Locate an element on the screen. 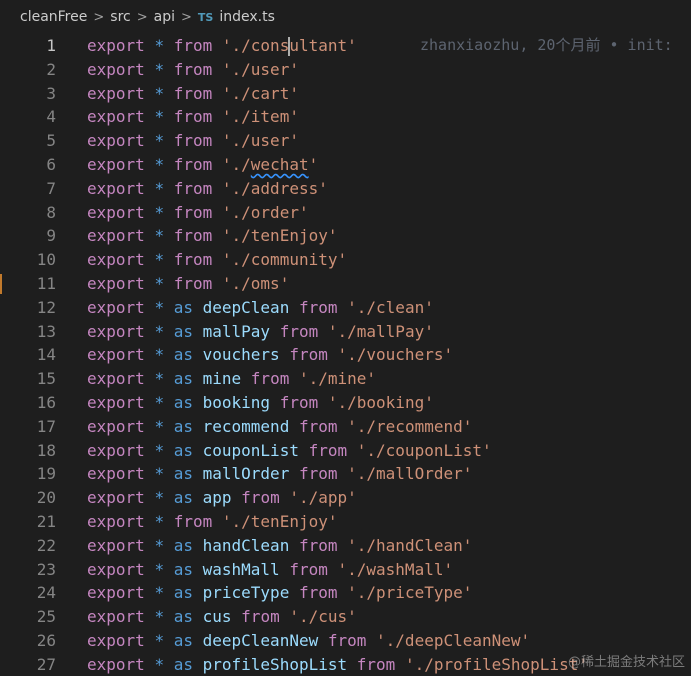  code-text: export * as cus from './cus' is located at coordinates (222, 617).